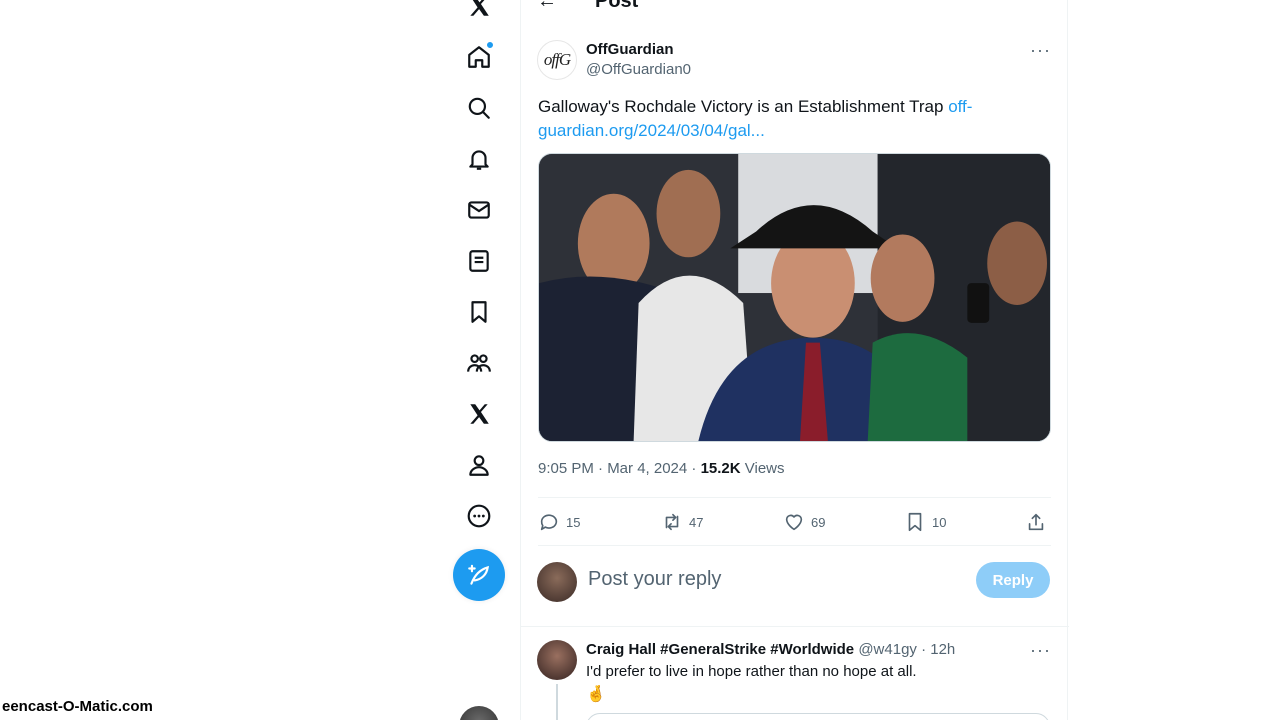 This screenshot has height=720, width=1280. I want to click on author-avatar: offG, so click(557, 60).